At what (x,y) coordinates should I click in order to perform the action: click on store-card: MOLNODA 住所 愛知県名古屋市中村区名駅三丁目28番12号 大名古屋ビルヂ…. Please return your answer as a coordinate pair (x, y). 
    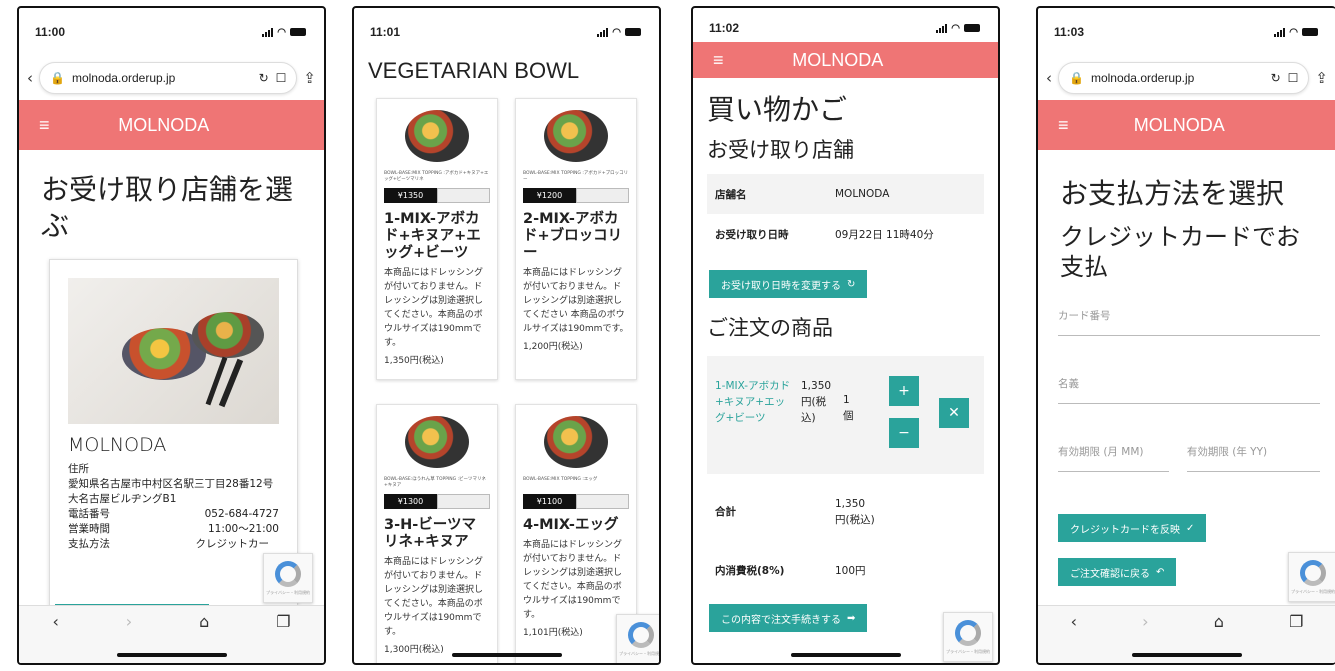
    Looking at the image, I should click on (173, 438).